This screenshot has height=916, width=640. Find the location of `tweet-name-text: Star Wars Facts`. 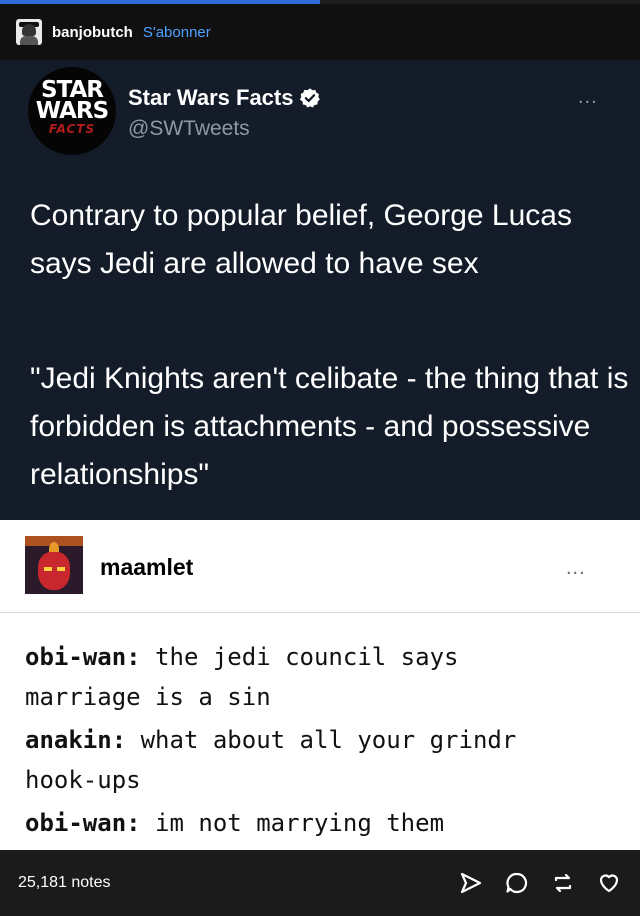

tweet-name-text: Star Wars Facts is located at coordinates (211, 97).